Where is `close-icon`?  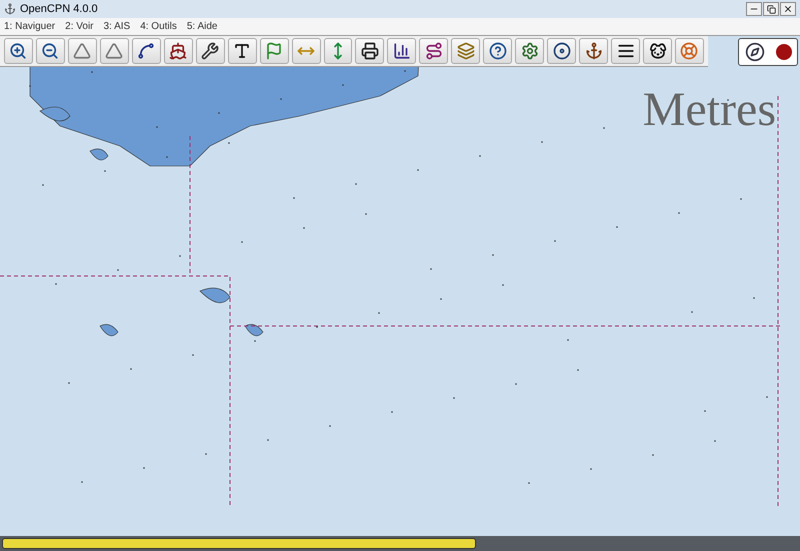
close-icon is located at coordinates (788, 9).